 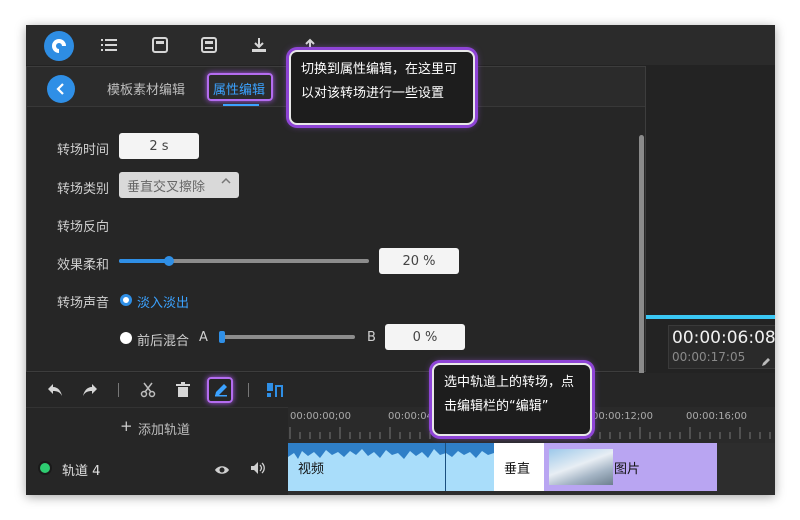 What do you see at coordinates (512, 399) in the screenshot?
I see `edit-tip-callout: 选中轨道上的转场，点击编辑栏的“编辑”` at bounding box center [512, 399].